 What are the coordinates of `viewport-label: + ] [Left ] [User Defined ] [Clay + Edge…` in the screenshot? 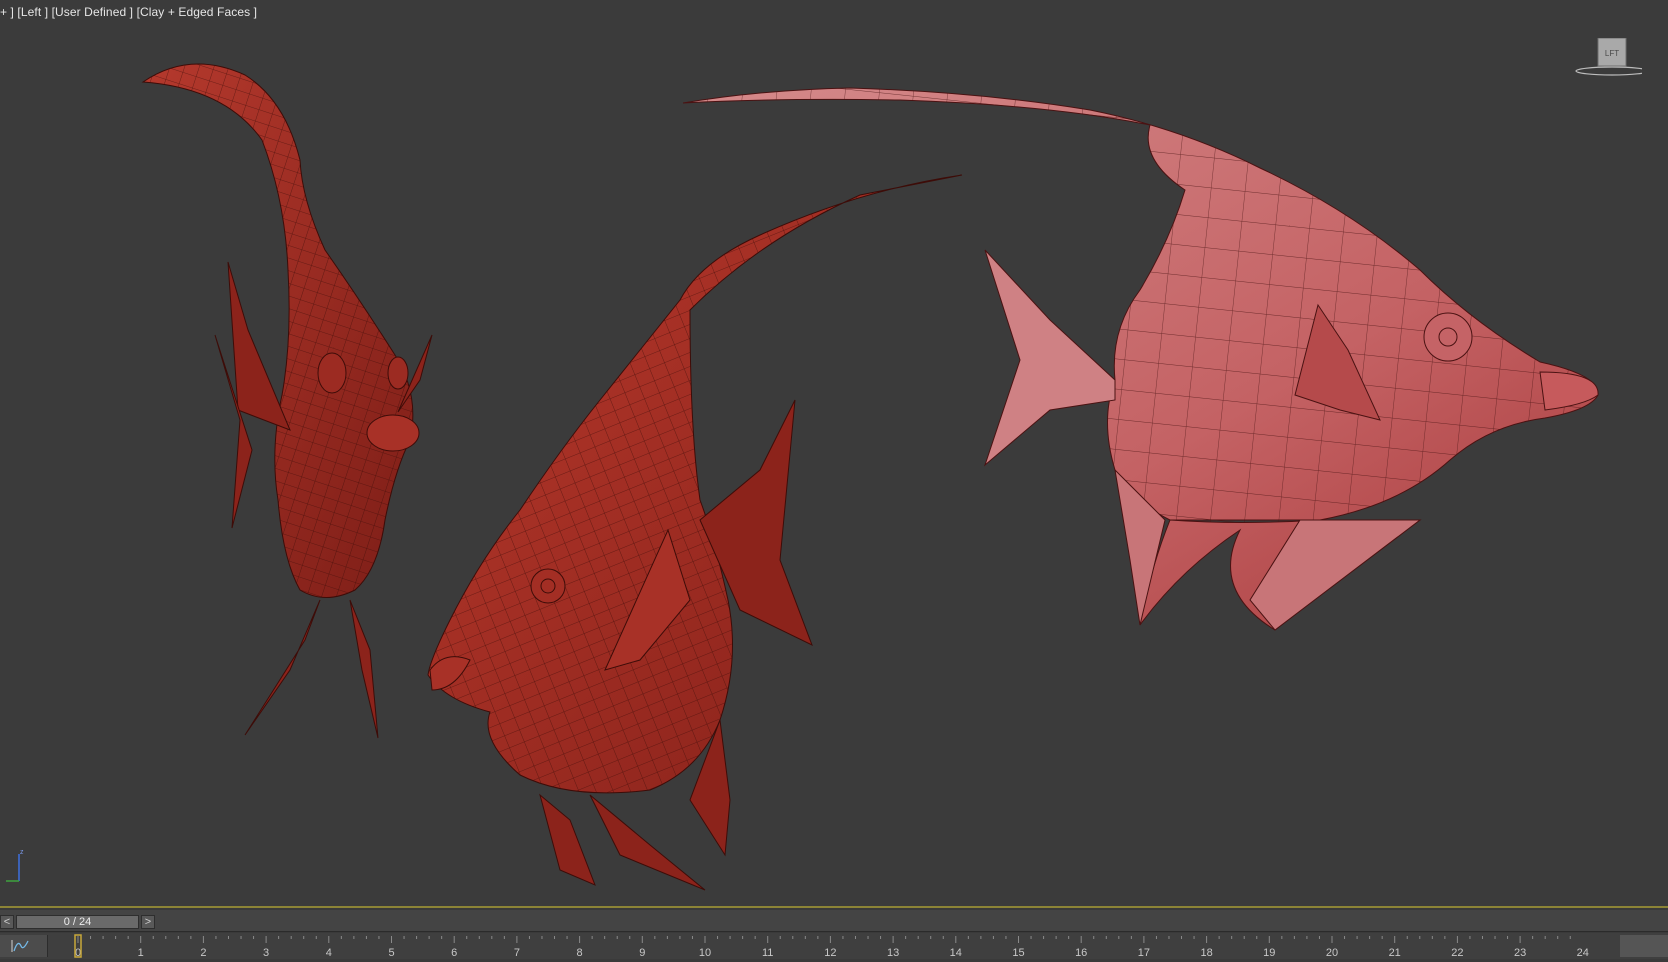 It's located at (128, 12).